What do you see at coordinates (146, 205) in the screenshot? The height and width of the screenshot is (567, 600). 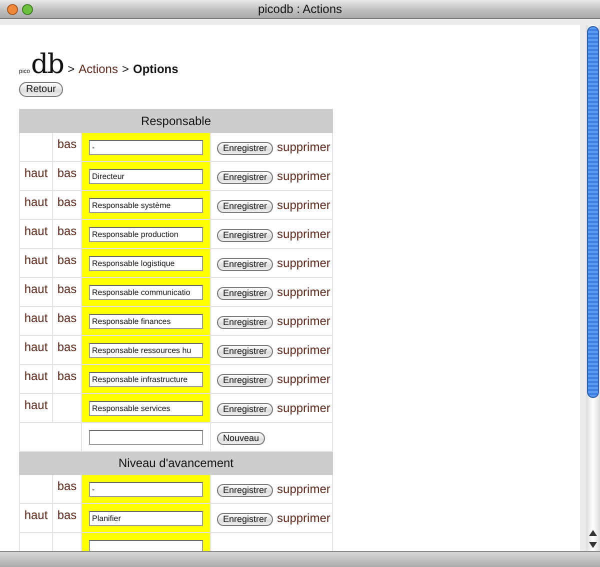 I see `option-input: Responsable système` at bounding box center [146, 205].